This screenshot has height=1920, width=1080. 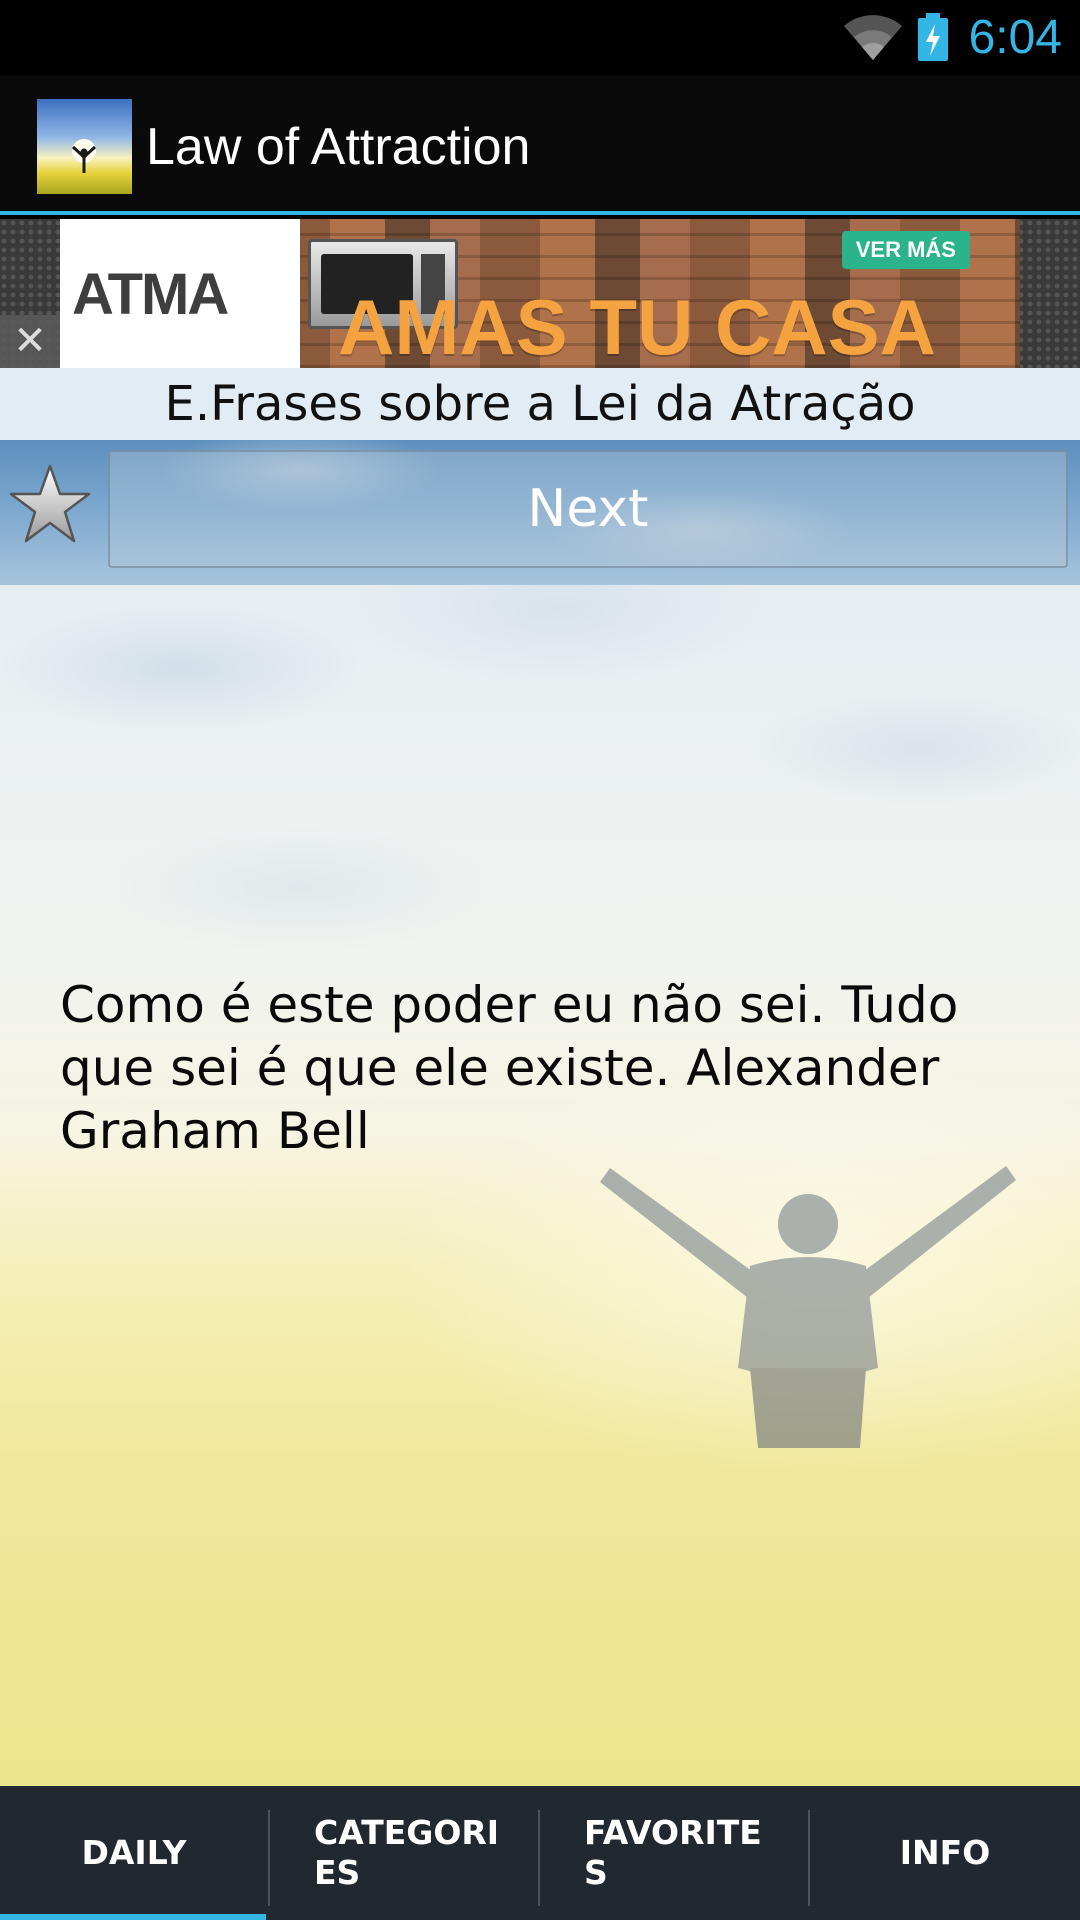 I want to click on close-icon: ✕, so click(x=30, y=341).